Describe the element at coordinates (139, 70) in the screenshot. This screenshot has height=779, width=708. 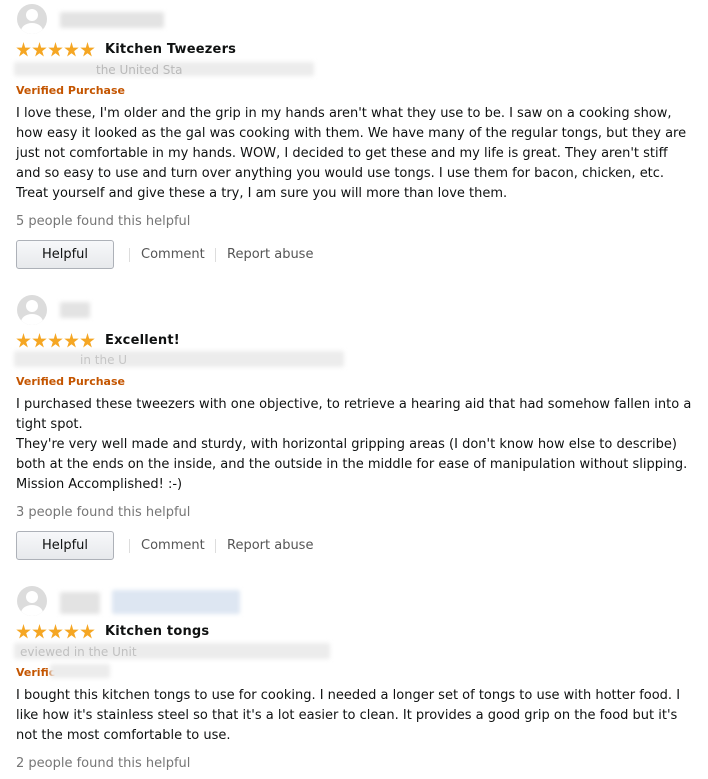
I see `review-date: the United Sta` at that location.